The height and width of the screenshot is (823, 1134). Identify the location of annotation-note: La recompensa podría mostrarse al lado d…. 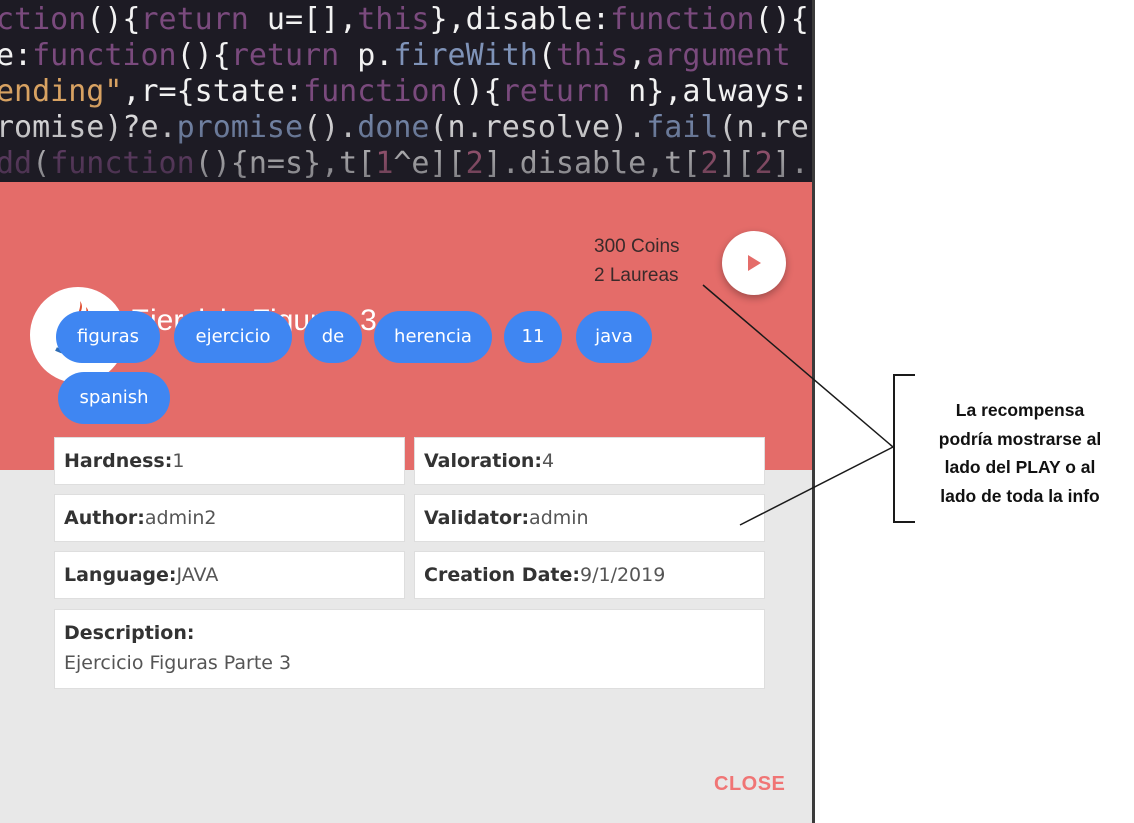
(1019, 453).